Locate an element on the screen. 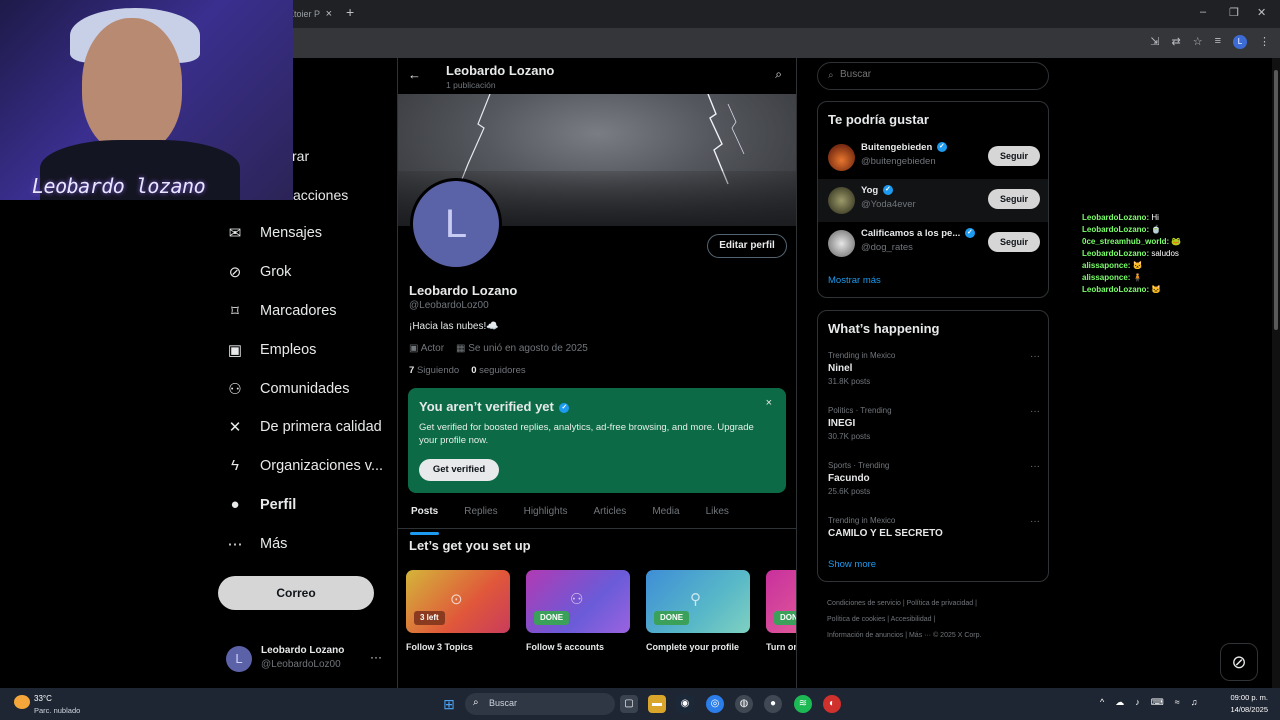 The image size is (1280, 720). tab-replies: Replies is located at coordinates (480, 515).